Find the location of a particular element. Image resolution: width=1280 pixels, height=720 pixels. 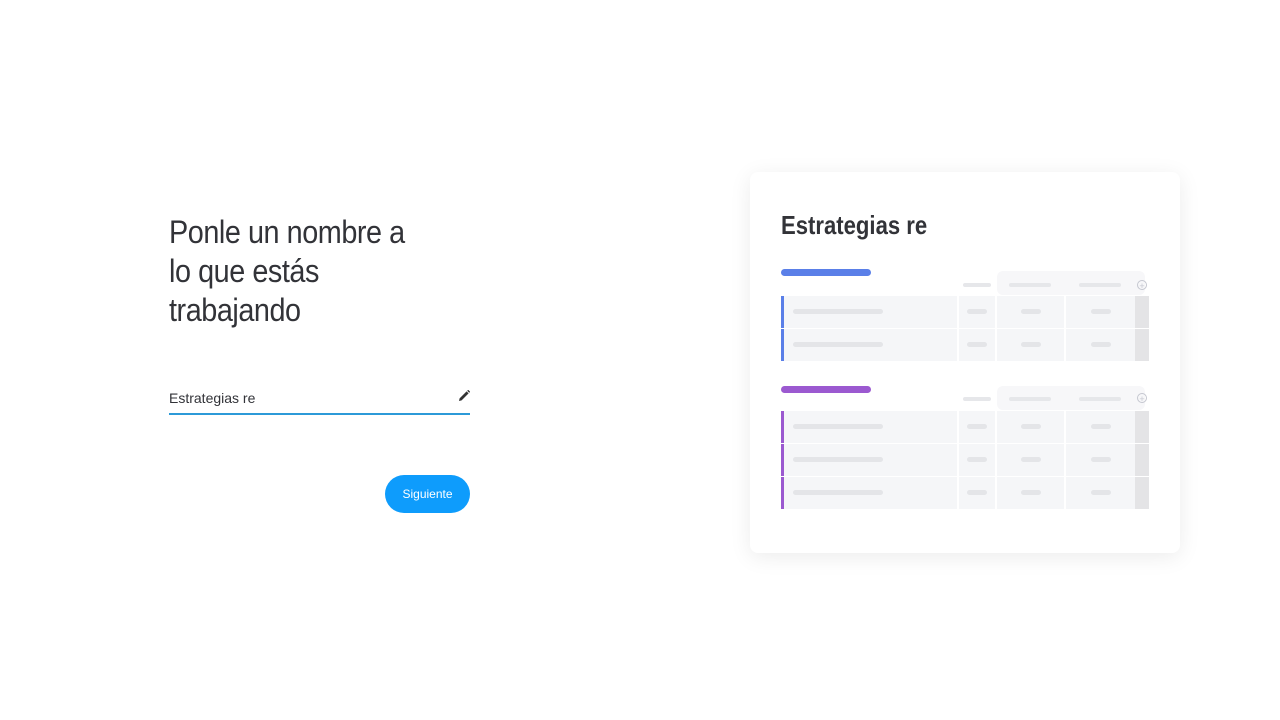

board-name-field is located at coordinates (319, 400).